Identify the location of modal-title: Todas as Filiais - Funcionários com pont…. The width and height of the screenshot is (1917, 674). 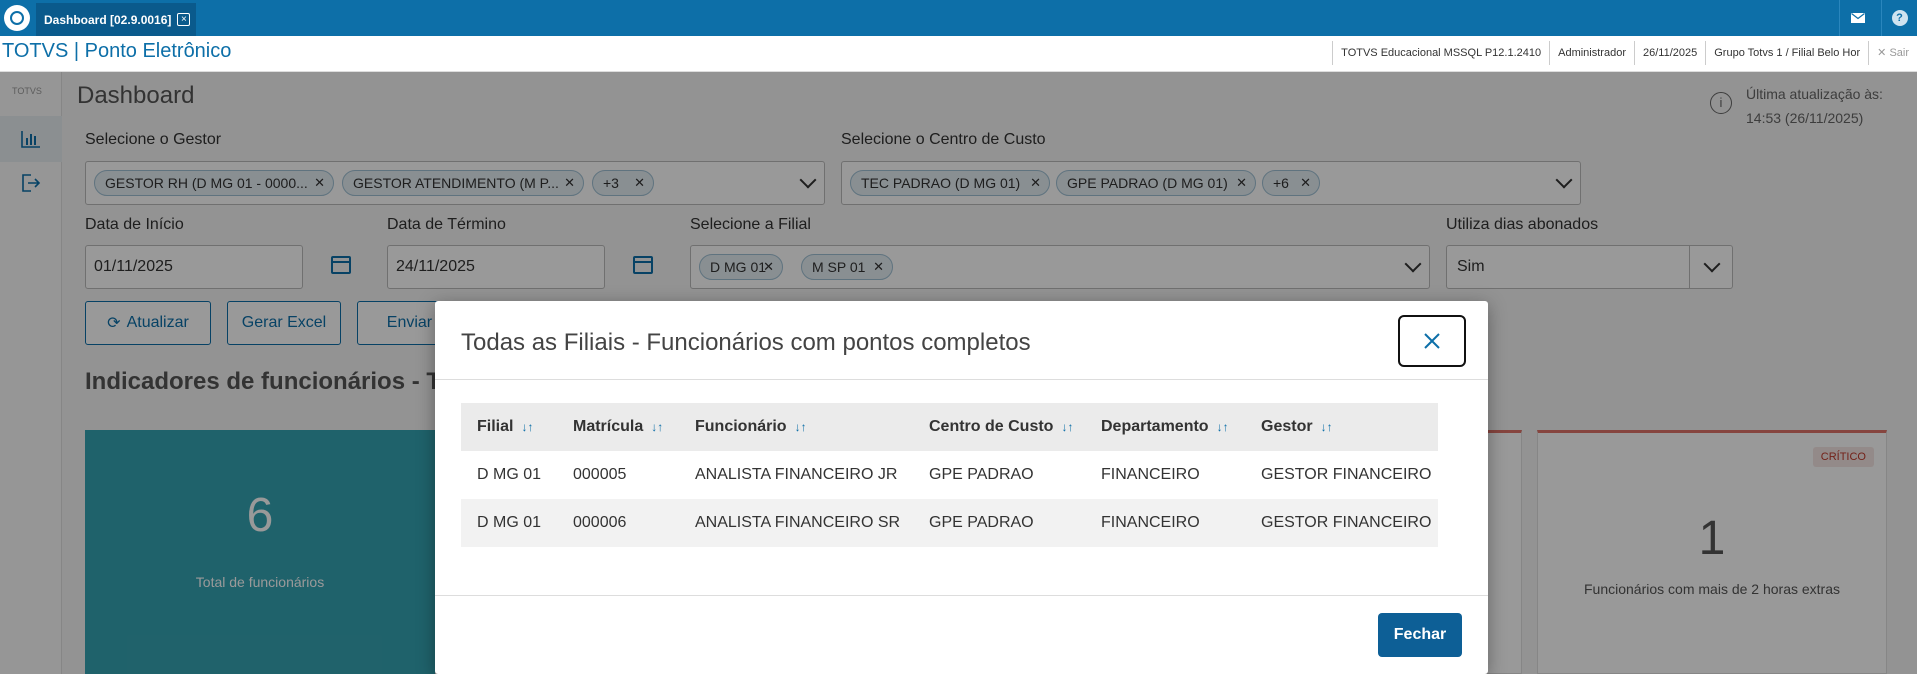
(746, 342).